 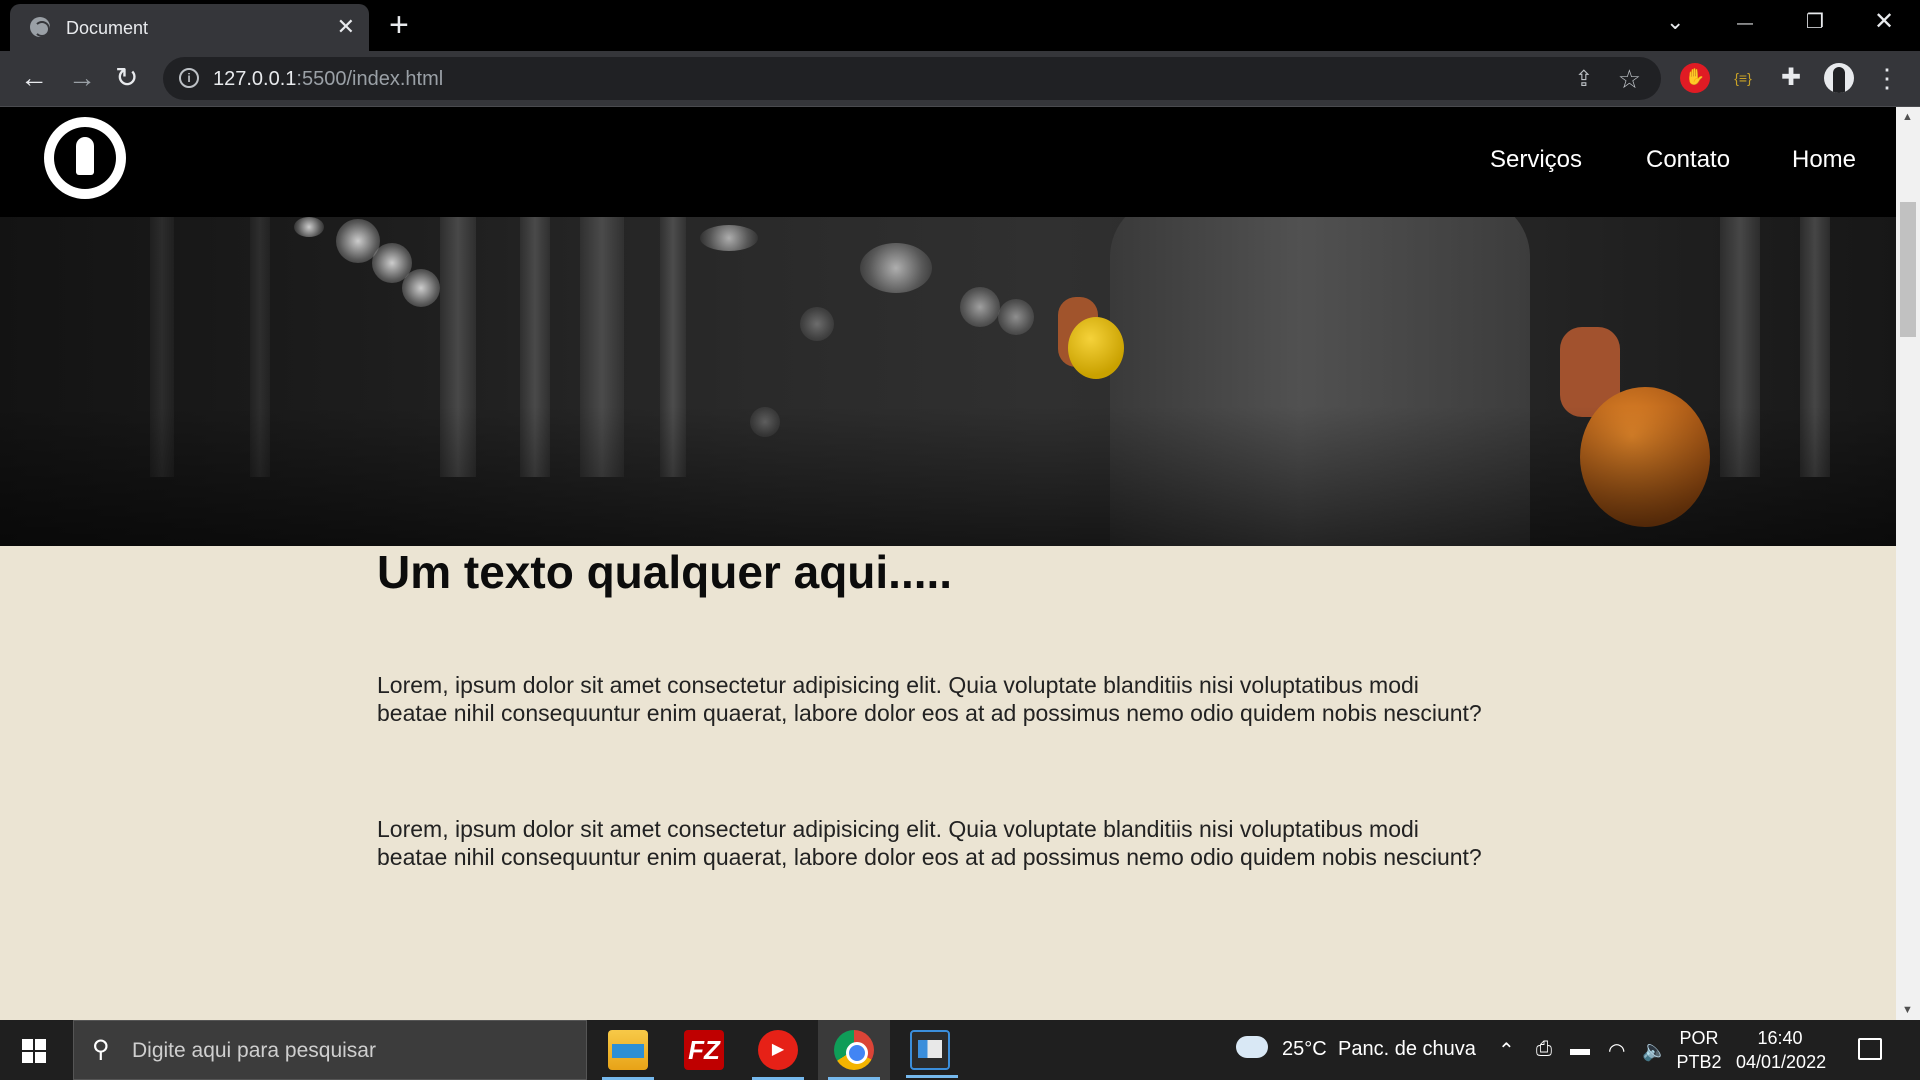 What do you see at coordinates (1654, 1050) in the screenshot?
I see `volume-icon: 🔈` at bounding box center [1654, 1050].